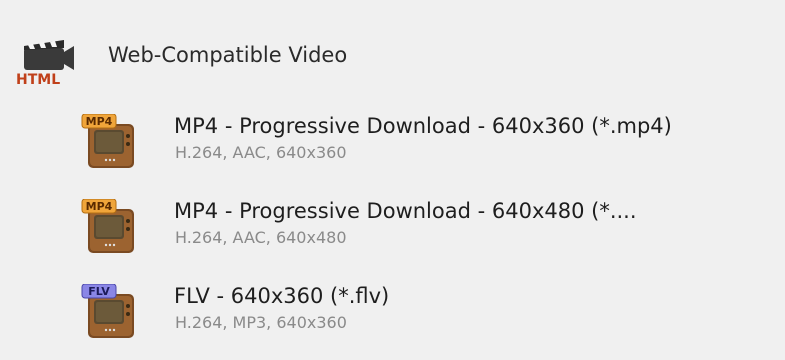  I want to click on item-subtitle: H.264, AAC, 640x480, so click(261, 237).